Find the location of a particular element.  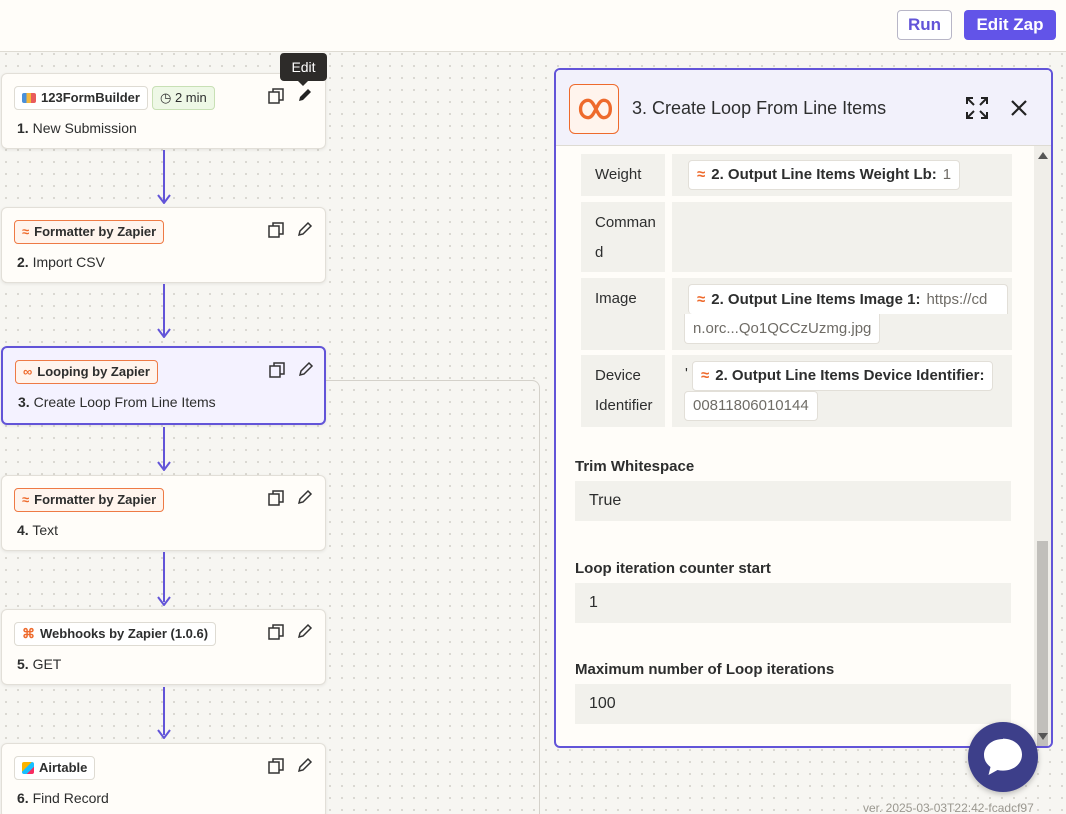

chat-icon is located at coordinates (1003, 756).